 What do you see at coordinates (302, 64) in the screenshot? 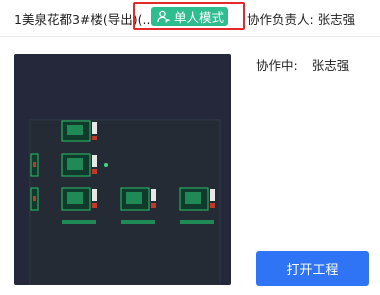
I see `collab-status: 协作中: 张志强` at bounding box center [302, 64].